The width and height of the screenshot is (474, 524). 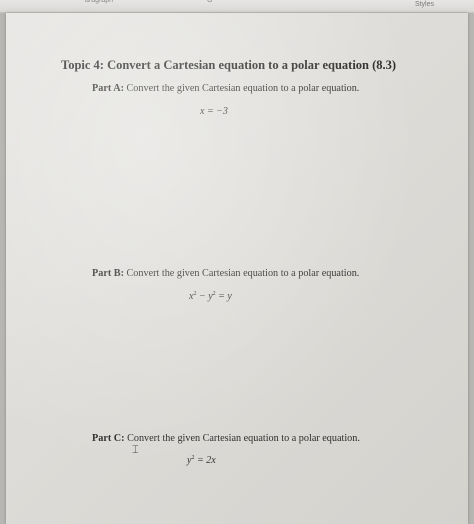 I want to click on toolbar-group-fragment: G, so click(x=210, y=2).